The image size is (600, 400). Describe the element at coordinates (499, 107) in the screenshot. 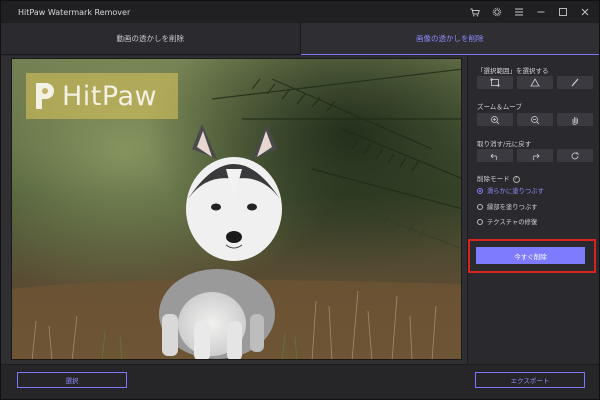

I see `zoom-label: ズーム＆ムーブ` at that location.